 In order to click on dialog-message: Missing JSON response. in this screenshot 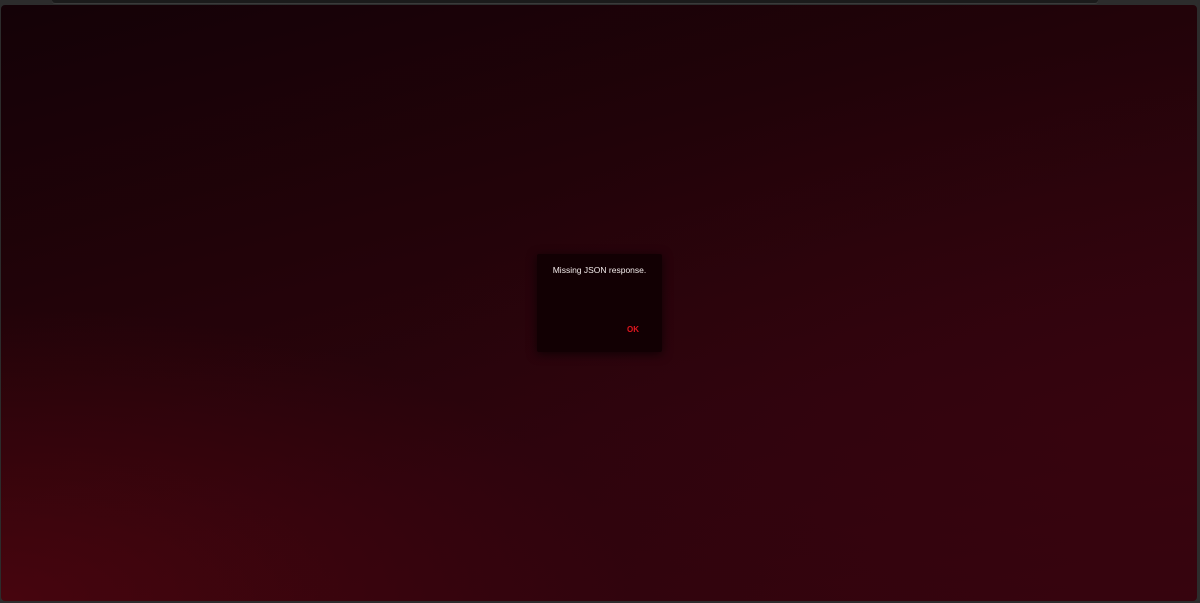, I will do `click(599, 270)`.